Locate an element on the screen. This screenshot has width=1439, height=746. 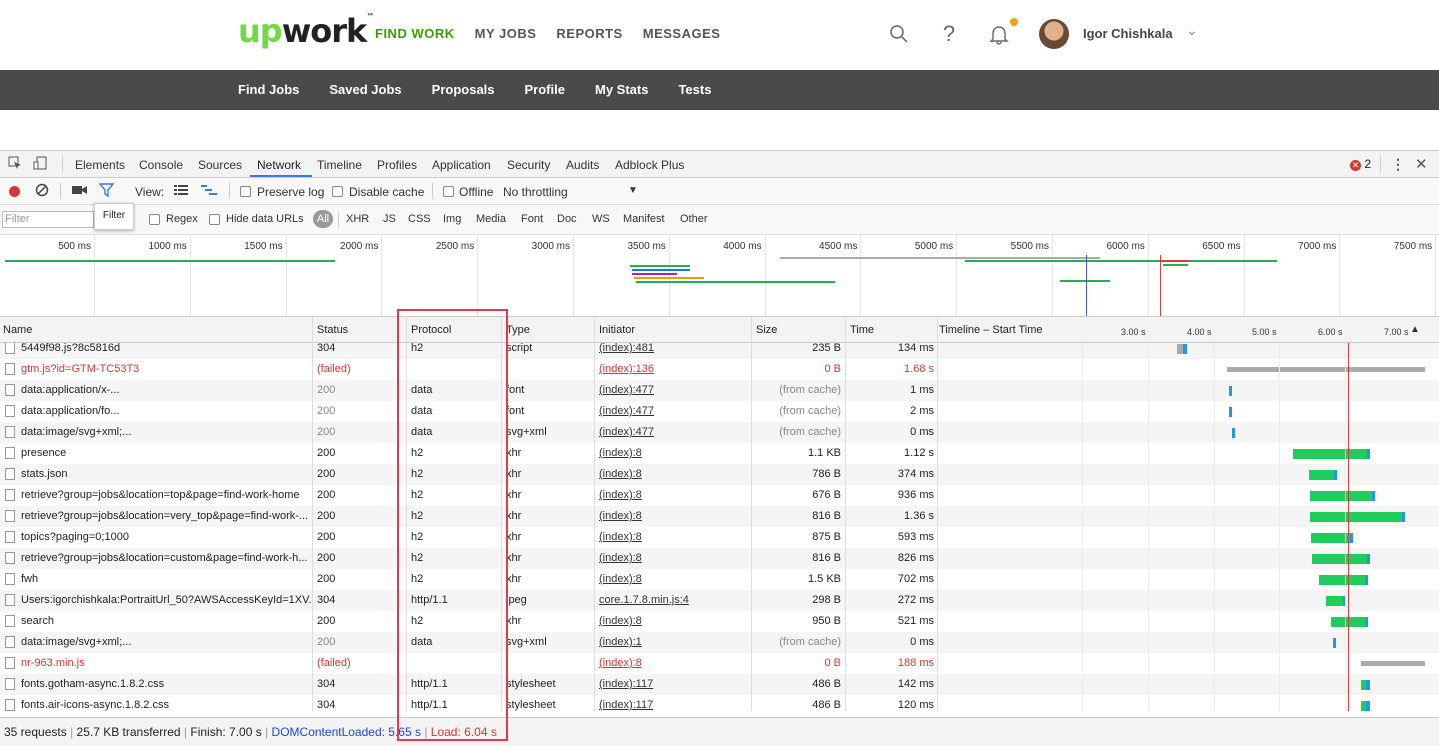
upwork-logo: upwork™ is located at coordinates (306, 31).